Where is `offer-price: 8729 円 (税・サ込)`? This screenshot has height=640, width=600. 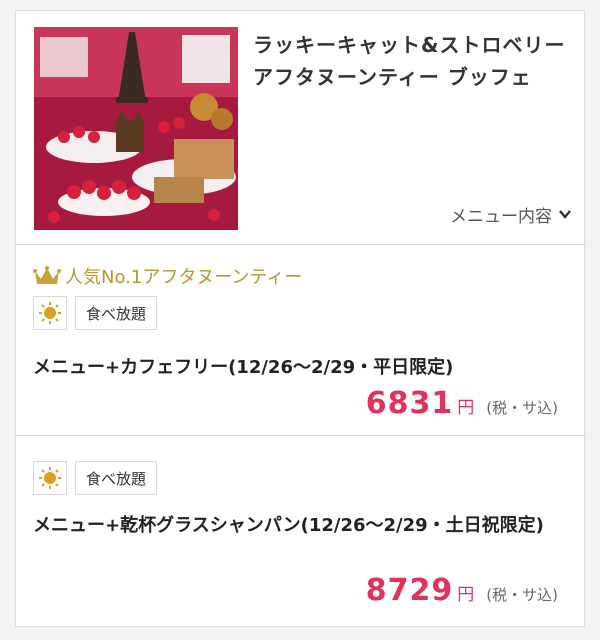 offer-price: 8729 円 (税・サ込) is located at coordinates (462, 590).